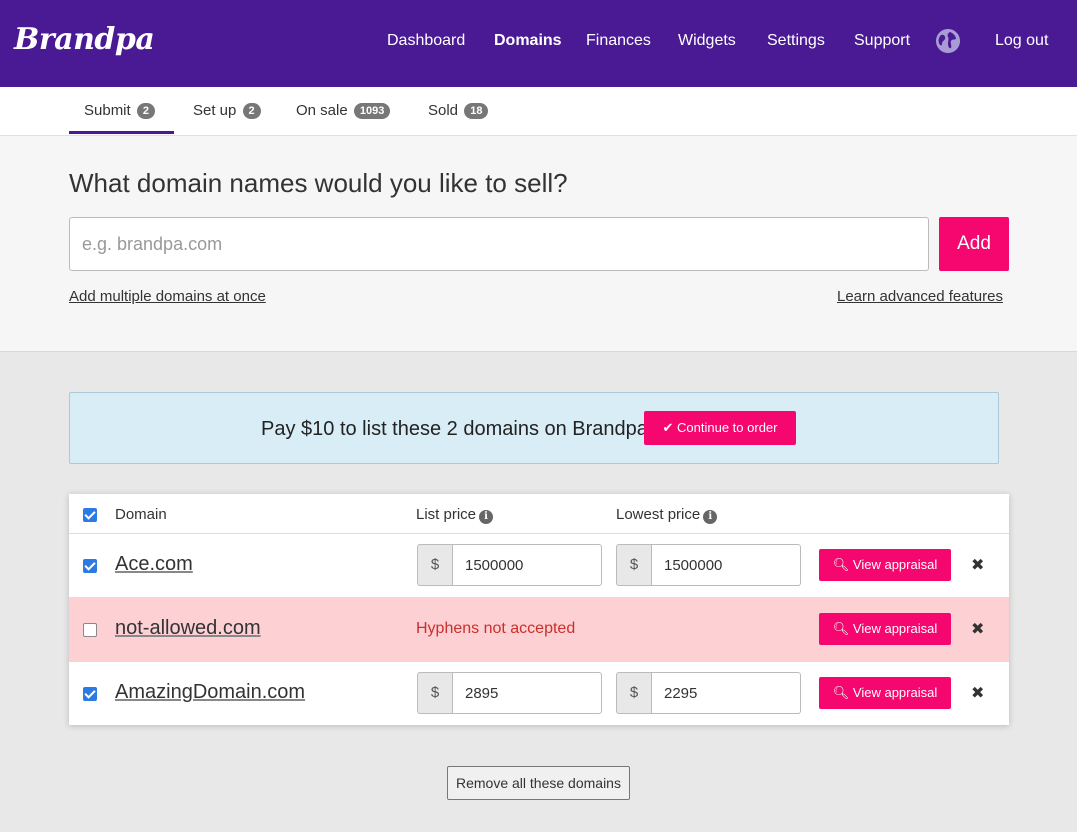 Image resolution: width=1077 pixels, height=832 pixels. I want to click on add-multiple-link: Add multiple domains at once, so click(167, 296).